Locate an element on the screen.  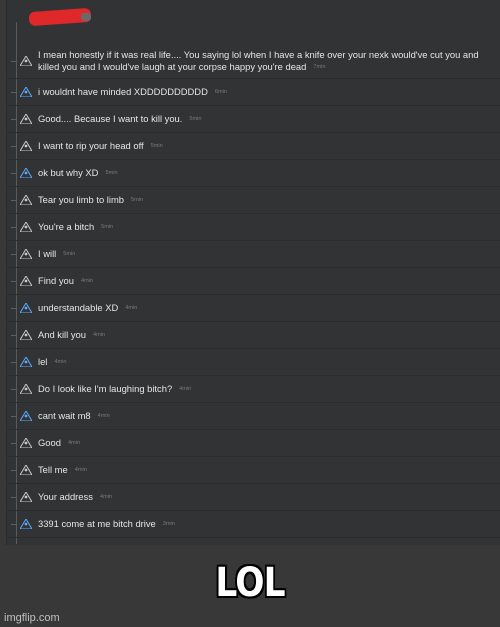
message-text: Tear you limb to limb 5min is located at coordinates (266, 200).